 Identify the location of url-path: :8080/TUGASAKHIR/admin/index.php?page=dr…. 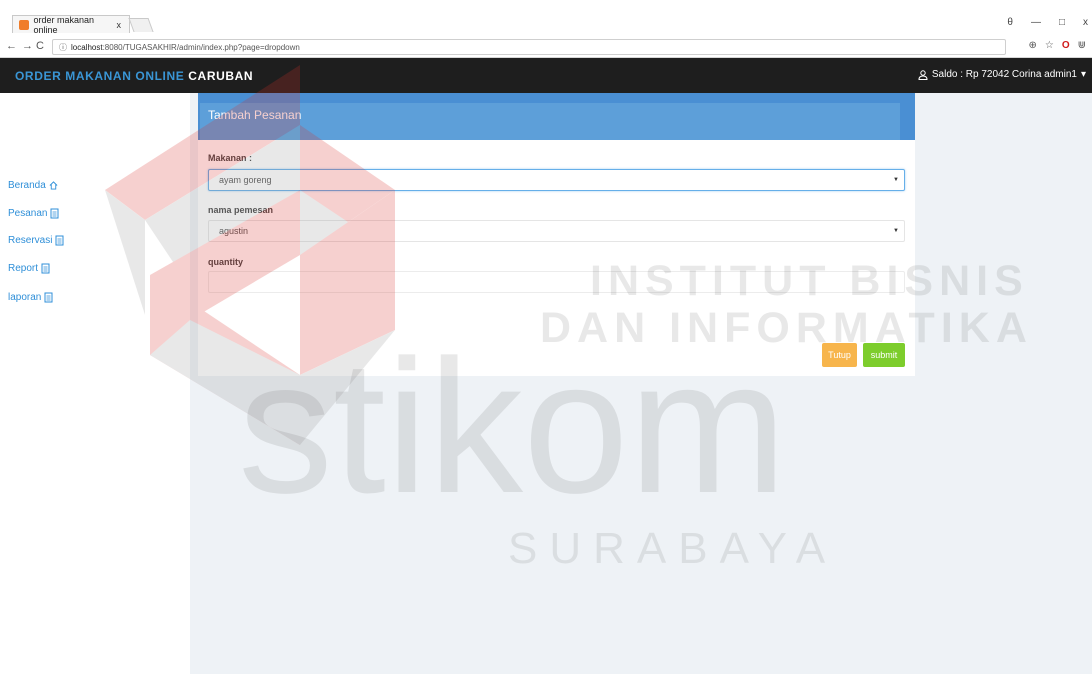
(201, 47).